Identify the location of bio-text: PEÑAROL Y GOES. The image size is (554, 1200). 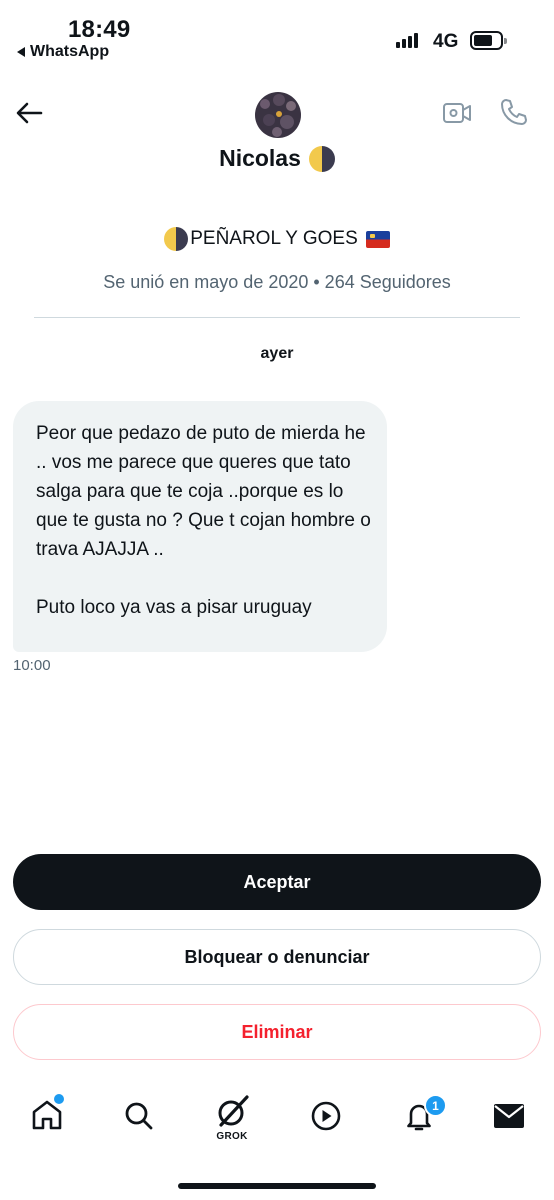
(274, 238).